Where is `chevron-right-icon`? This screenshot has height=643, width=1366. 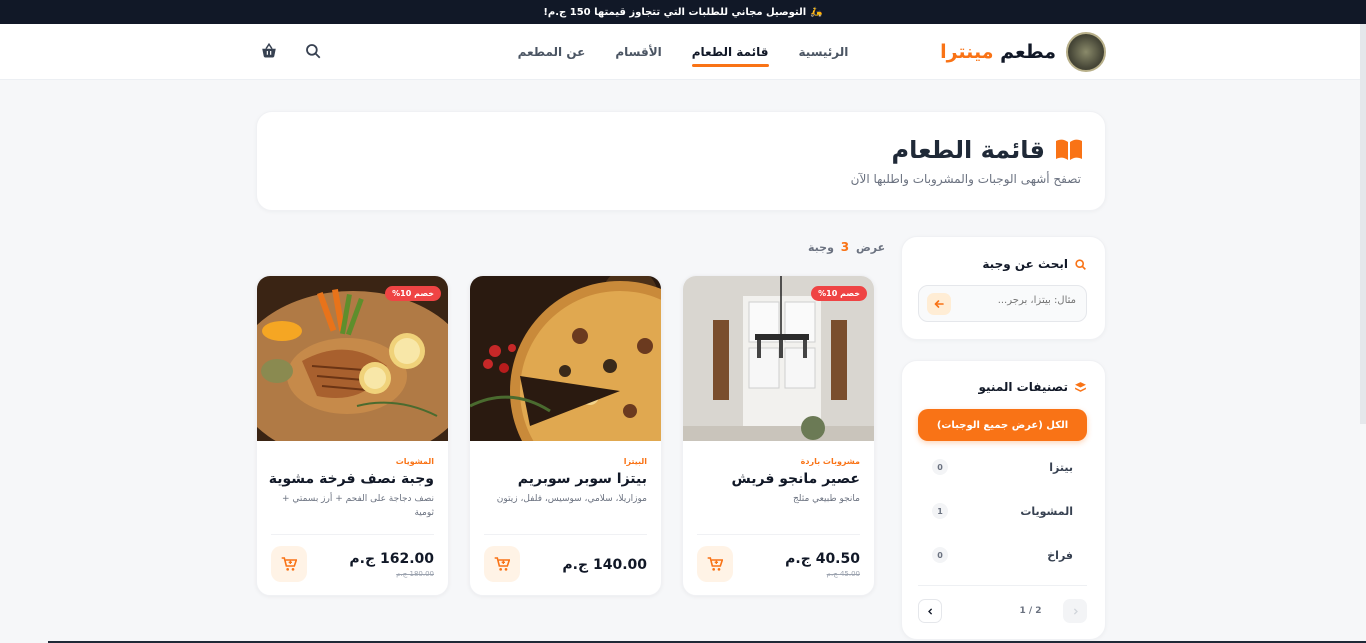
chevron-right-icon is located at coordinates (1075, 611).